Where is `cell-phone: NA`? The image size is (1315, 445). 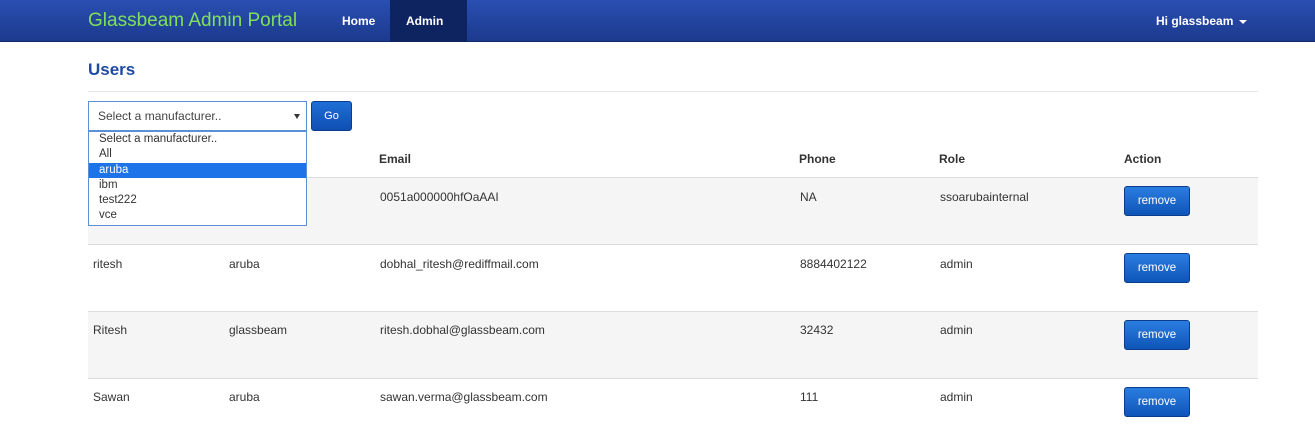
cell-phone: NA is located at coordinates (808, 197).